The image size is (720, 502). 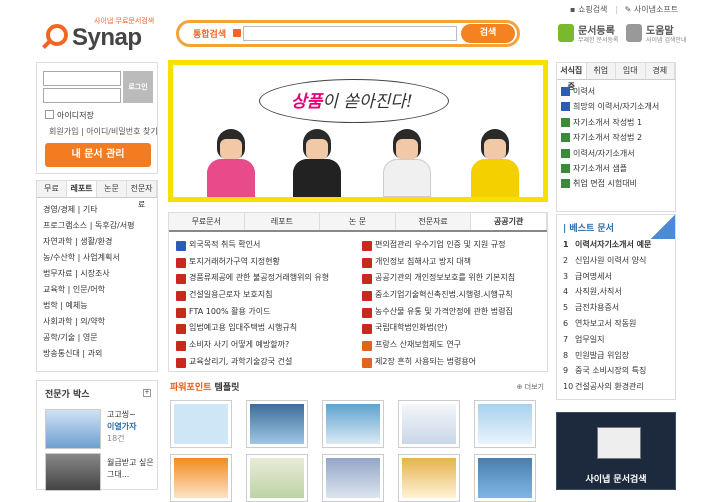 I want to click on list-item: 외국목적 취득 확인서, so click(x=268, y=245).